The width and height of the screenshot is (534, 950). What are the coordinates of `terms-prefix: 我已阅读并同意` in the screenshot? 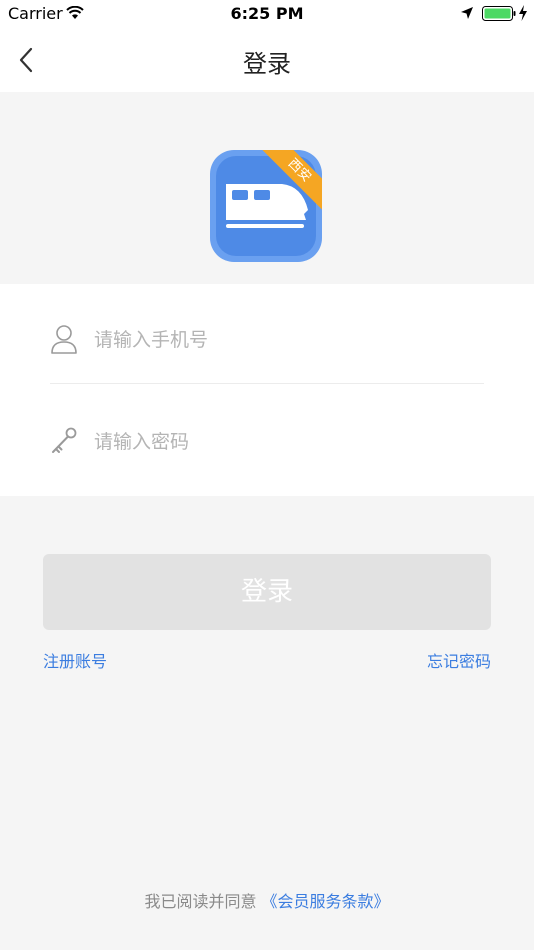 It's located at (200, 901).